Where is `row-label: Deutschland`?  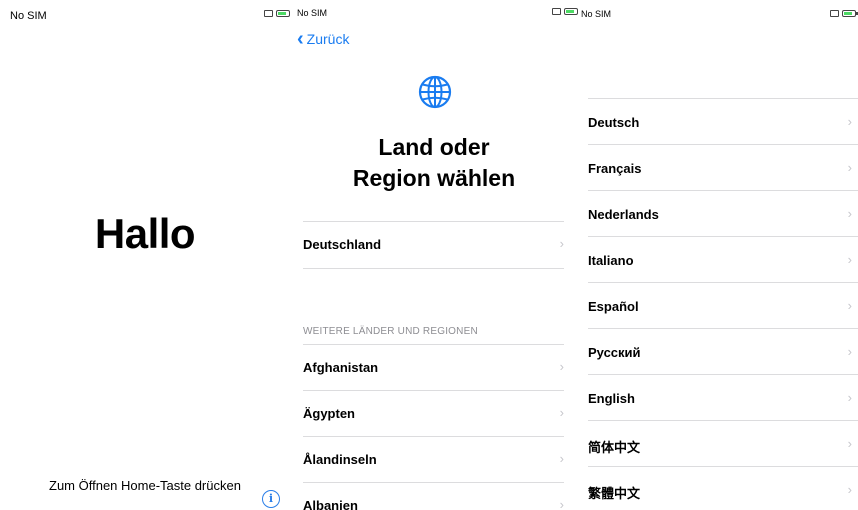 row-label: Deutschland is located at coordinates (342, 244).